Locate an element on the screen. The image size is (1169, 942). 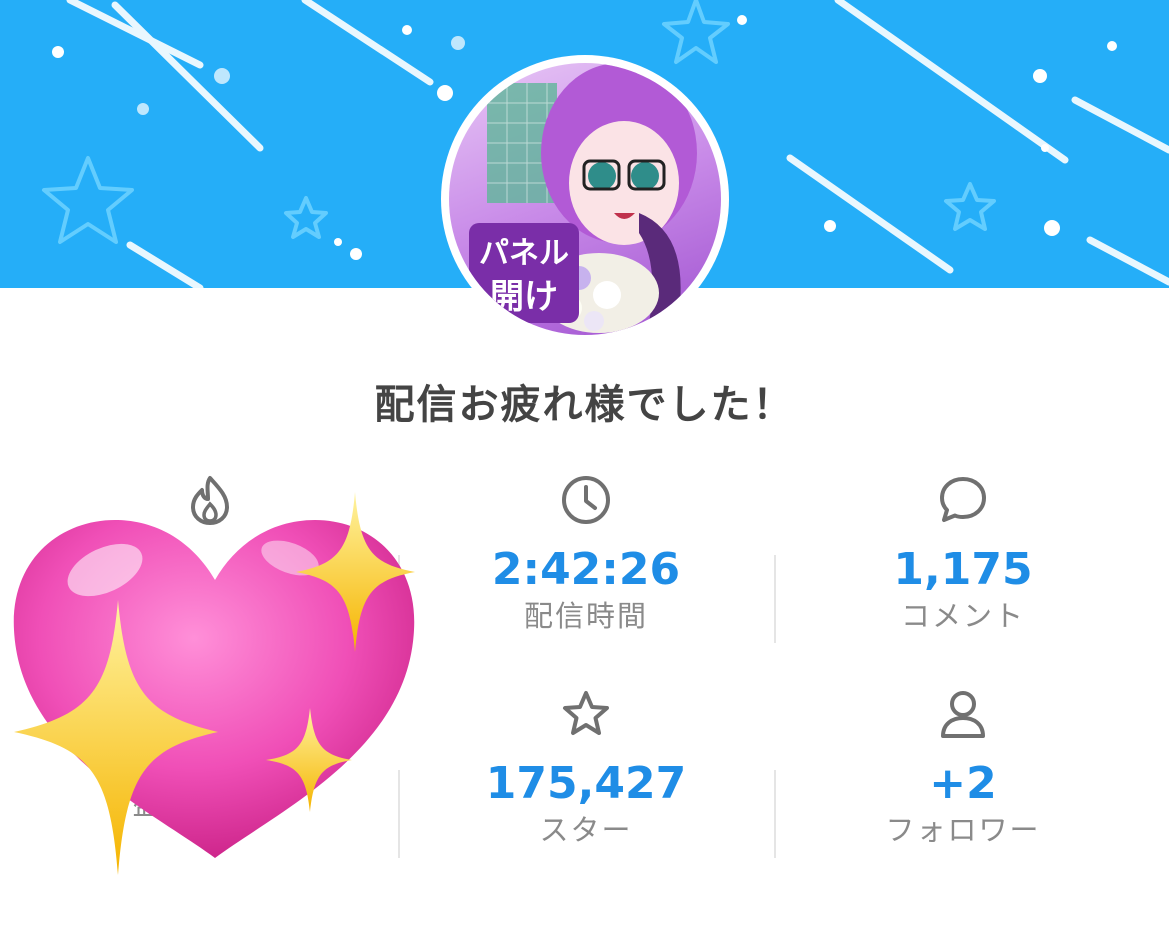
page-title: 配信お疲れ様でした！ is located at coordinates (584, 405).